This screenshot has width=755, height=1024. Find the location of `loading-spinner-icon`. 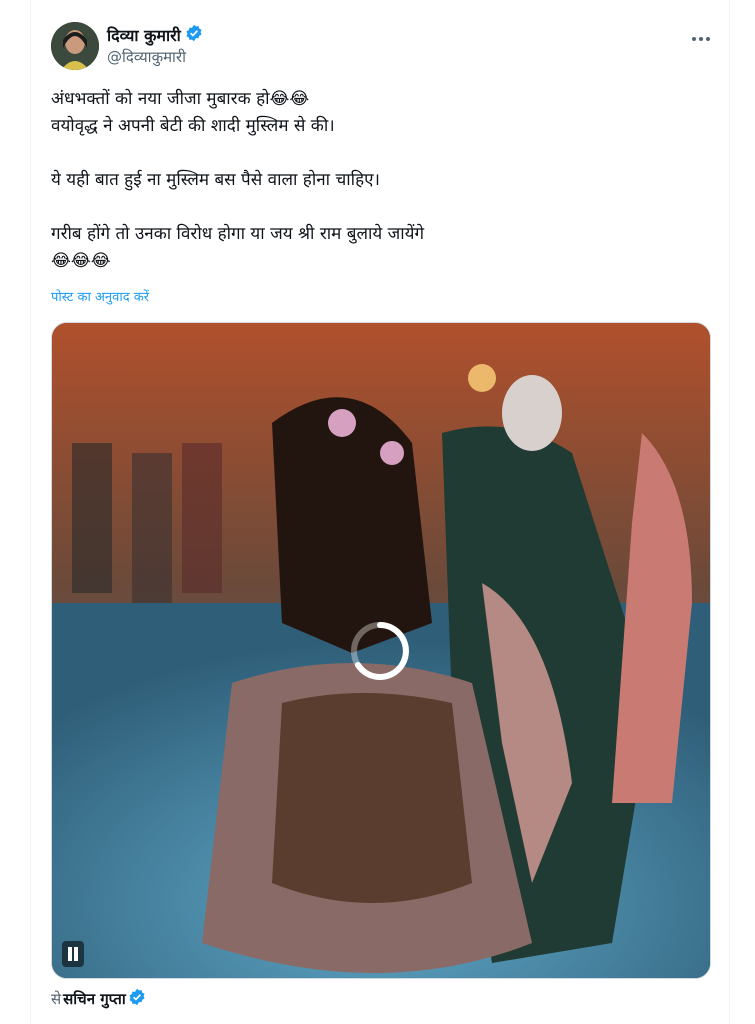

loading-spinner-icon is located at coordinates (380, 651).